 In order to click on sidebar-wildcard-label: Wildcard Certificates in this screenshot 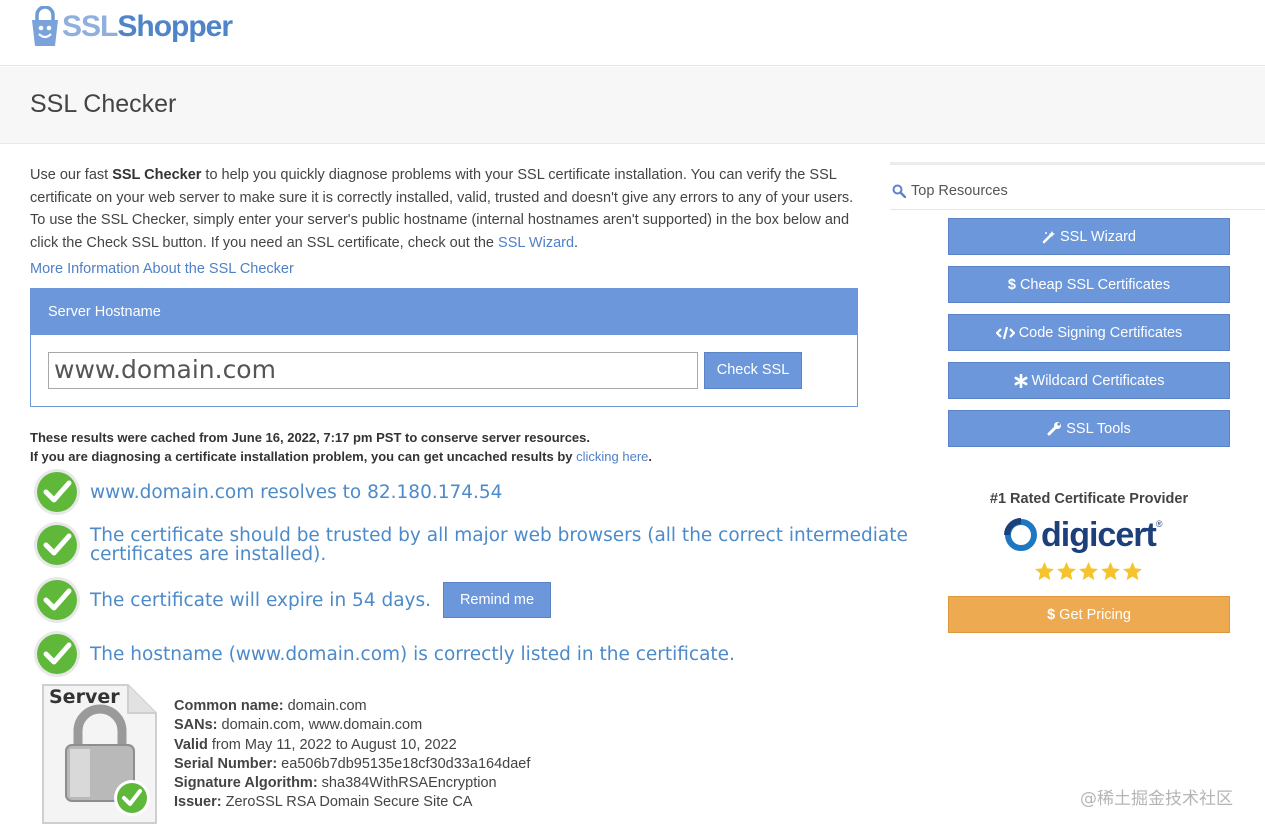, I will do `click(1098, 380)`.